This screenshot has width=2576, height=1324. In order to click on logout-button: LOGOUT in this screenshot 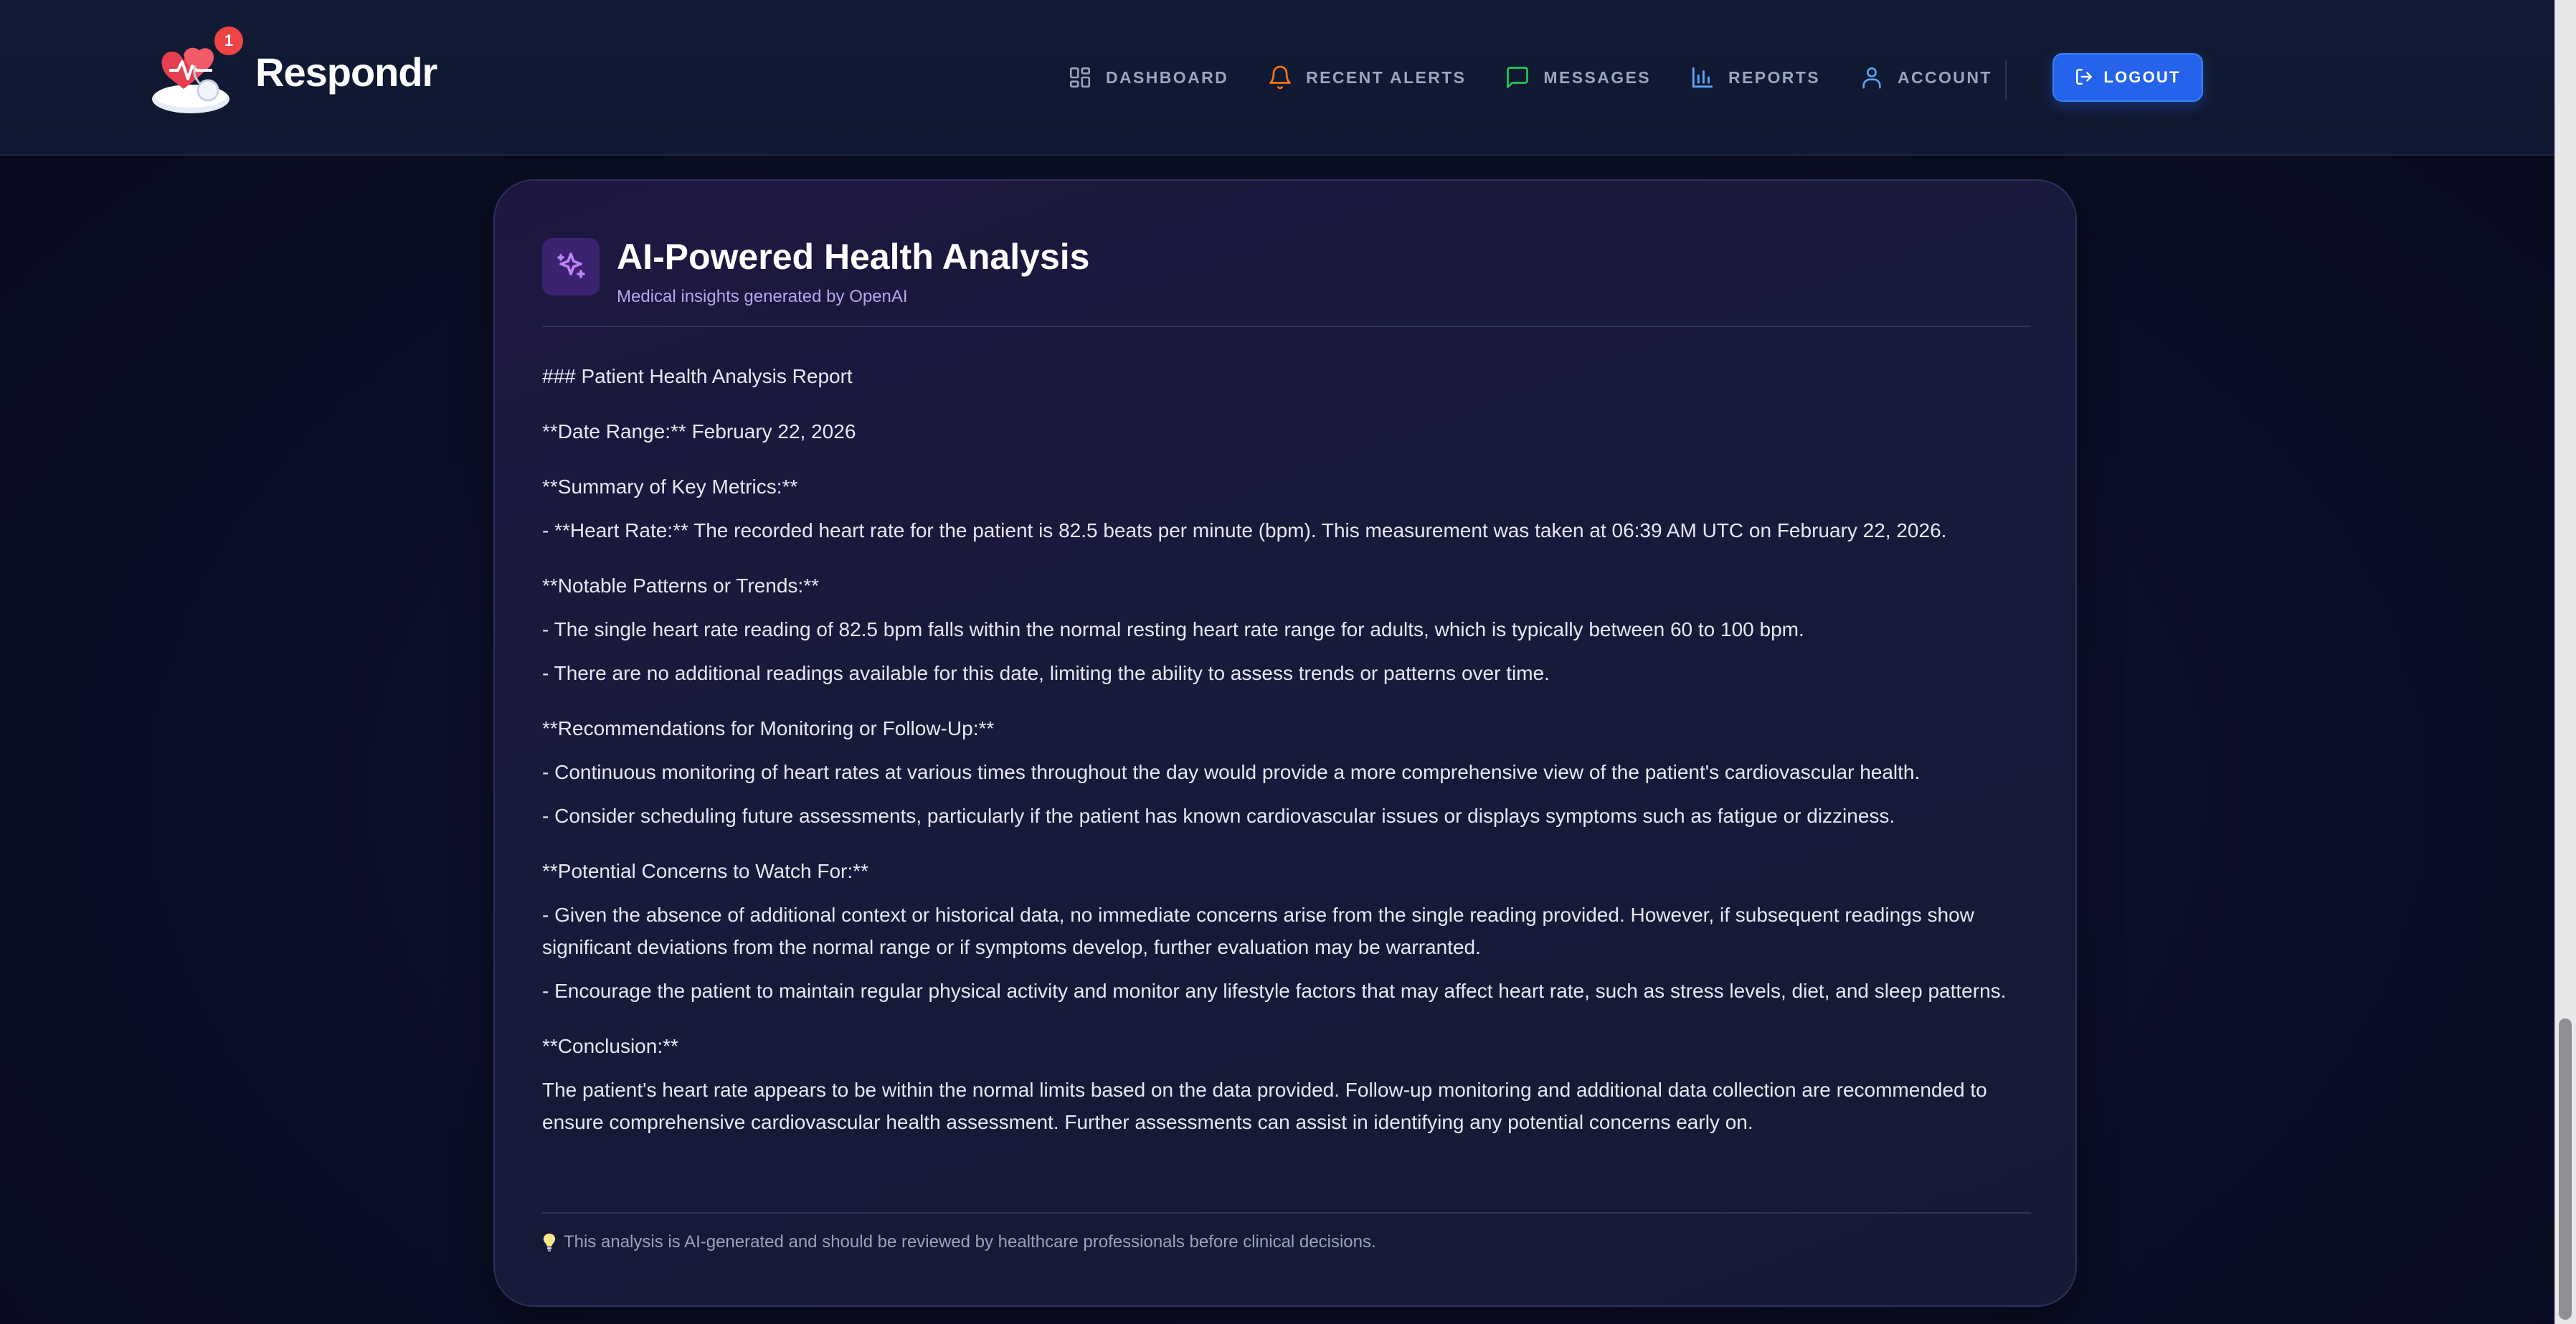, I will do `click(2127, 78)`.